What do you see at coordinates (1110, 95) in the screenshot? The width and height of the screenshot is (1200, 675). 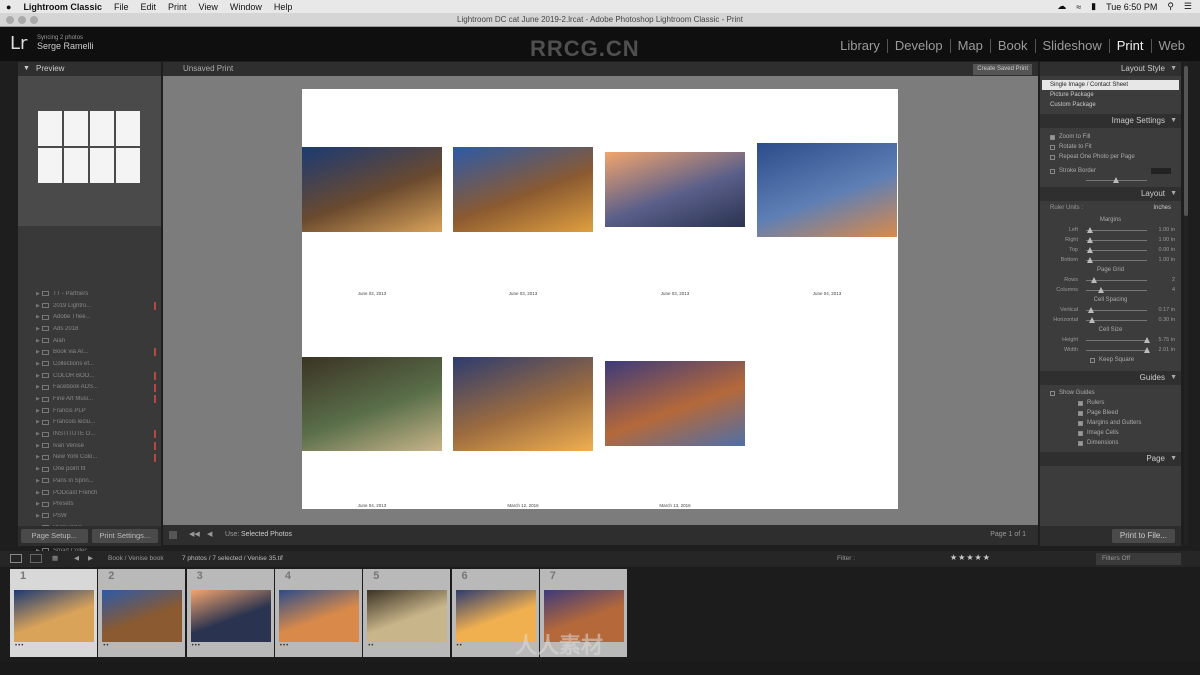 I see `layout-style-option: Picture Package` at bounding box center [1110, 95].